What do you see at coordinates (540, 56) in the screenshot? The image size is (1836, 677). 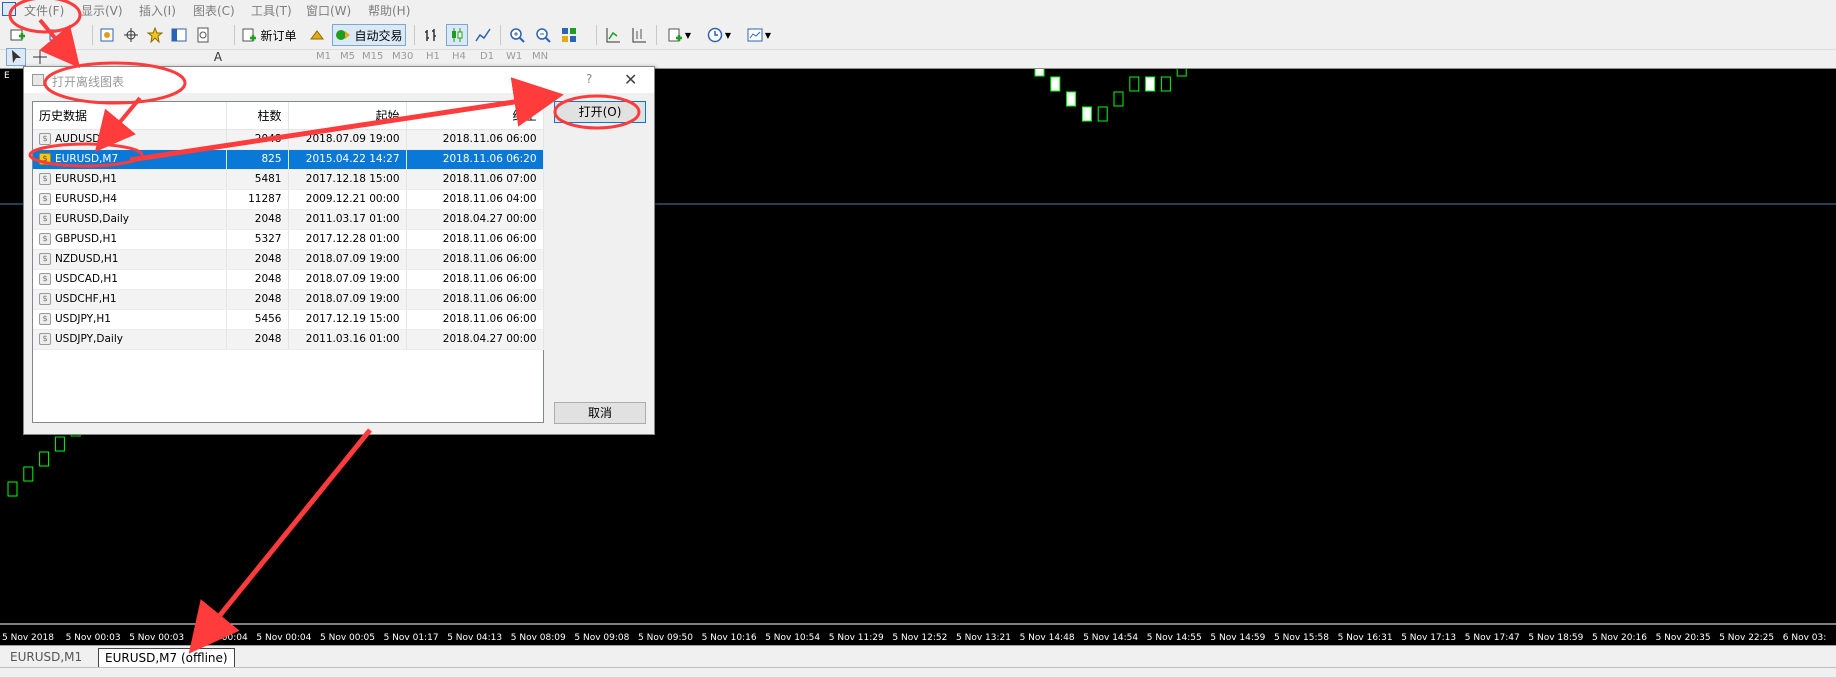 I see `timeframe-mn: MN` at bounding box center [540, 56].